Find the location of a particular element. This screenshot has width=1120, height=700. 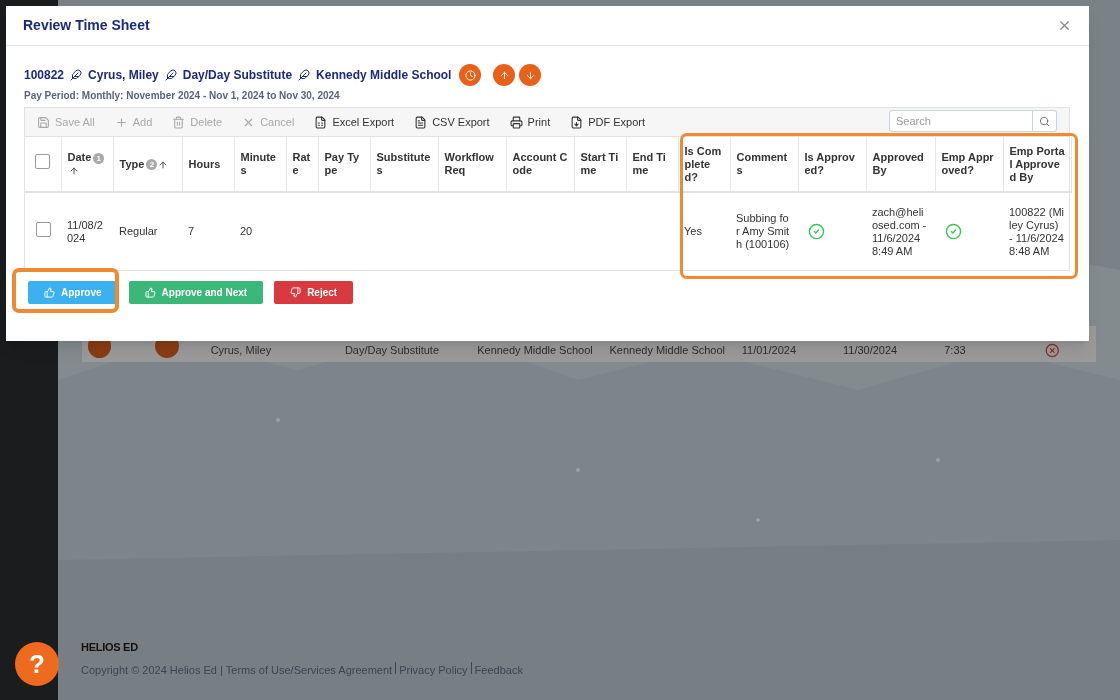

document-icon is located at coordinates (421, 122).